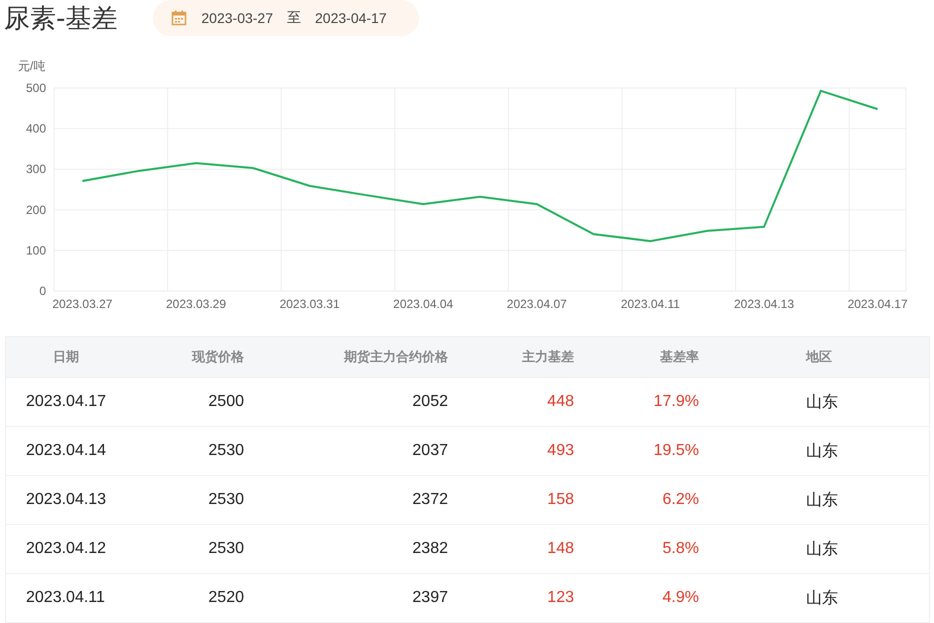 The height and width of the screenshot is (623, 934). I want to click on table-cell-text: 2037, so click(430, 451).